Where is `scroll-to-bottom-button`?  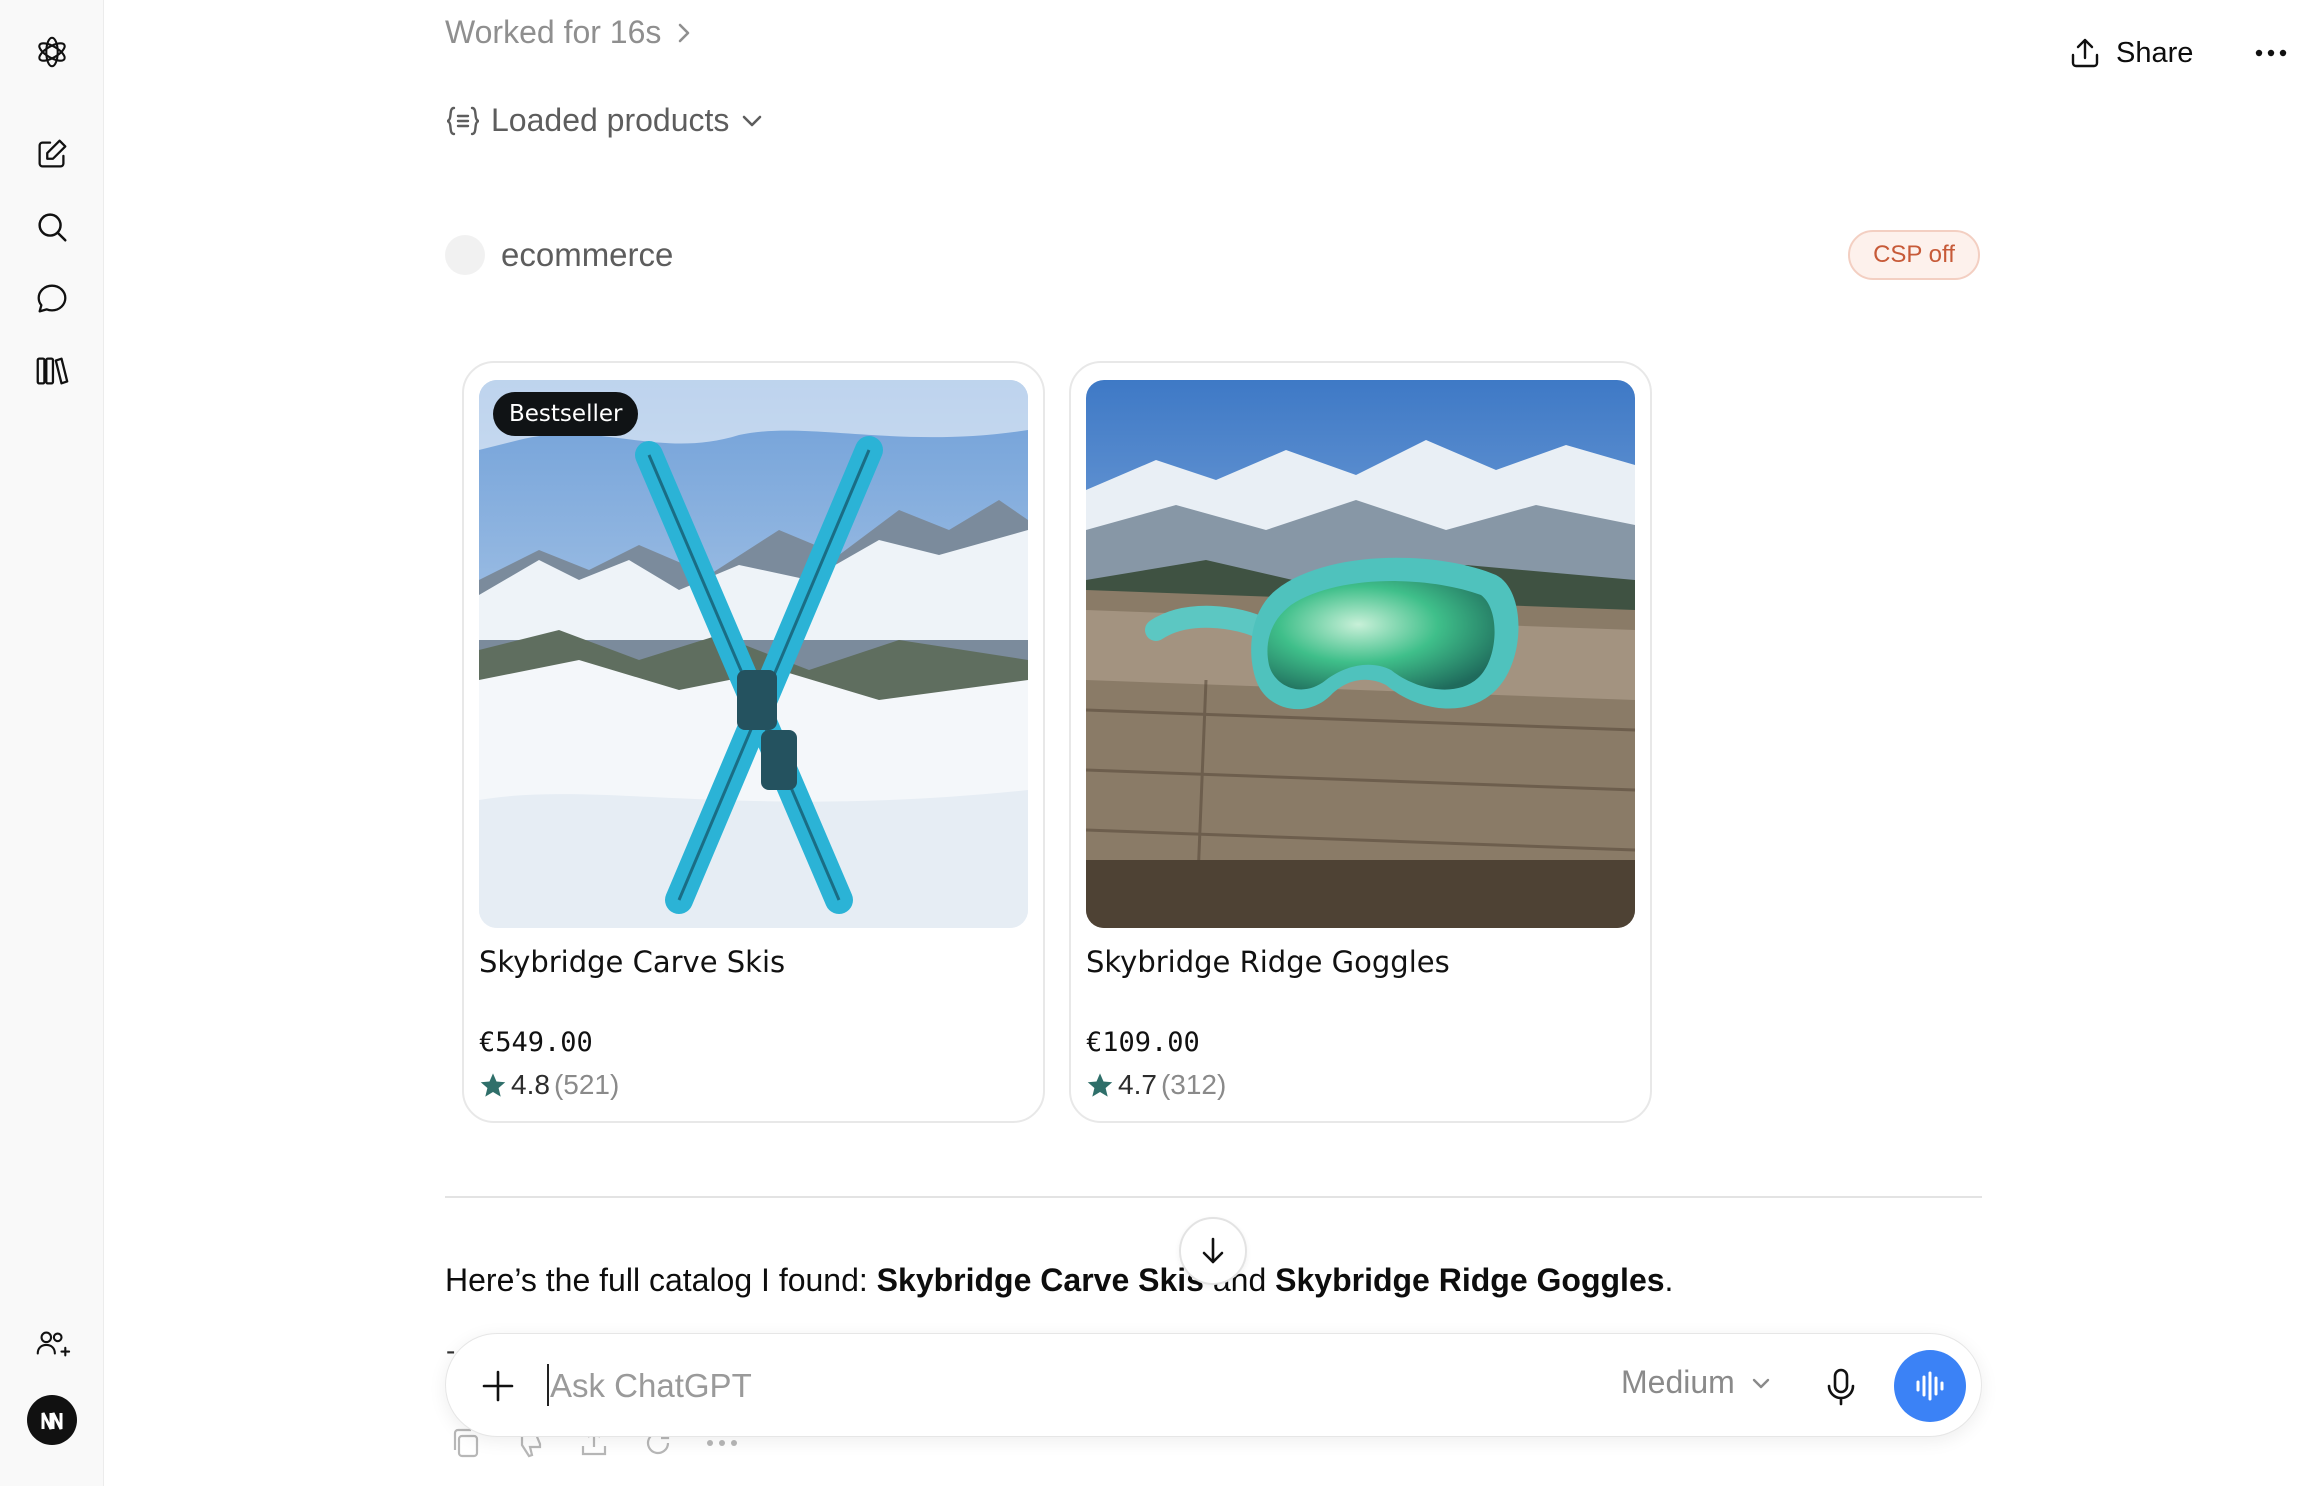 scroll-to-bottom-button is located at coordinates (1213, 1251).